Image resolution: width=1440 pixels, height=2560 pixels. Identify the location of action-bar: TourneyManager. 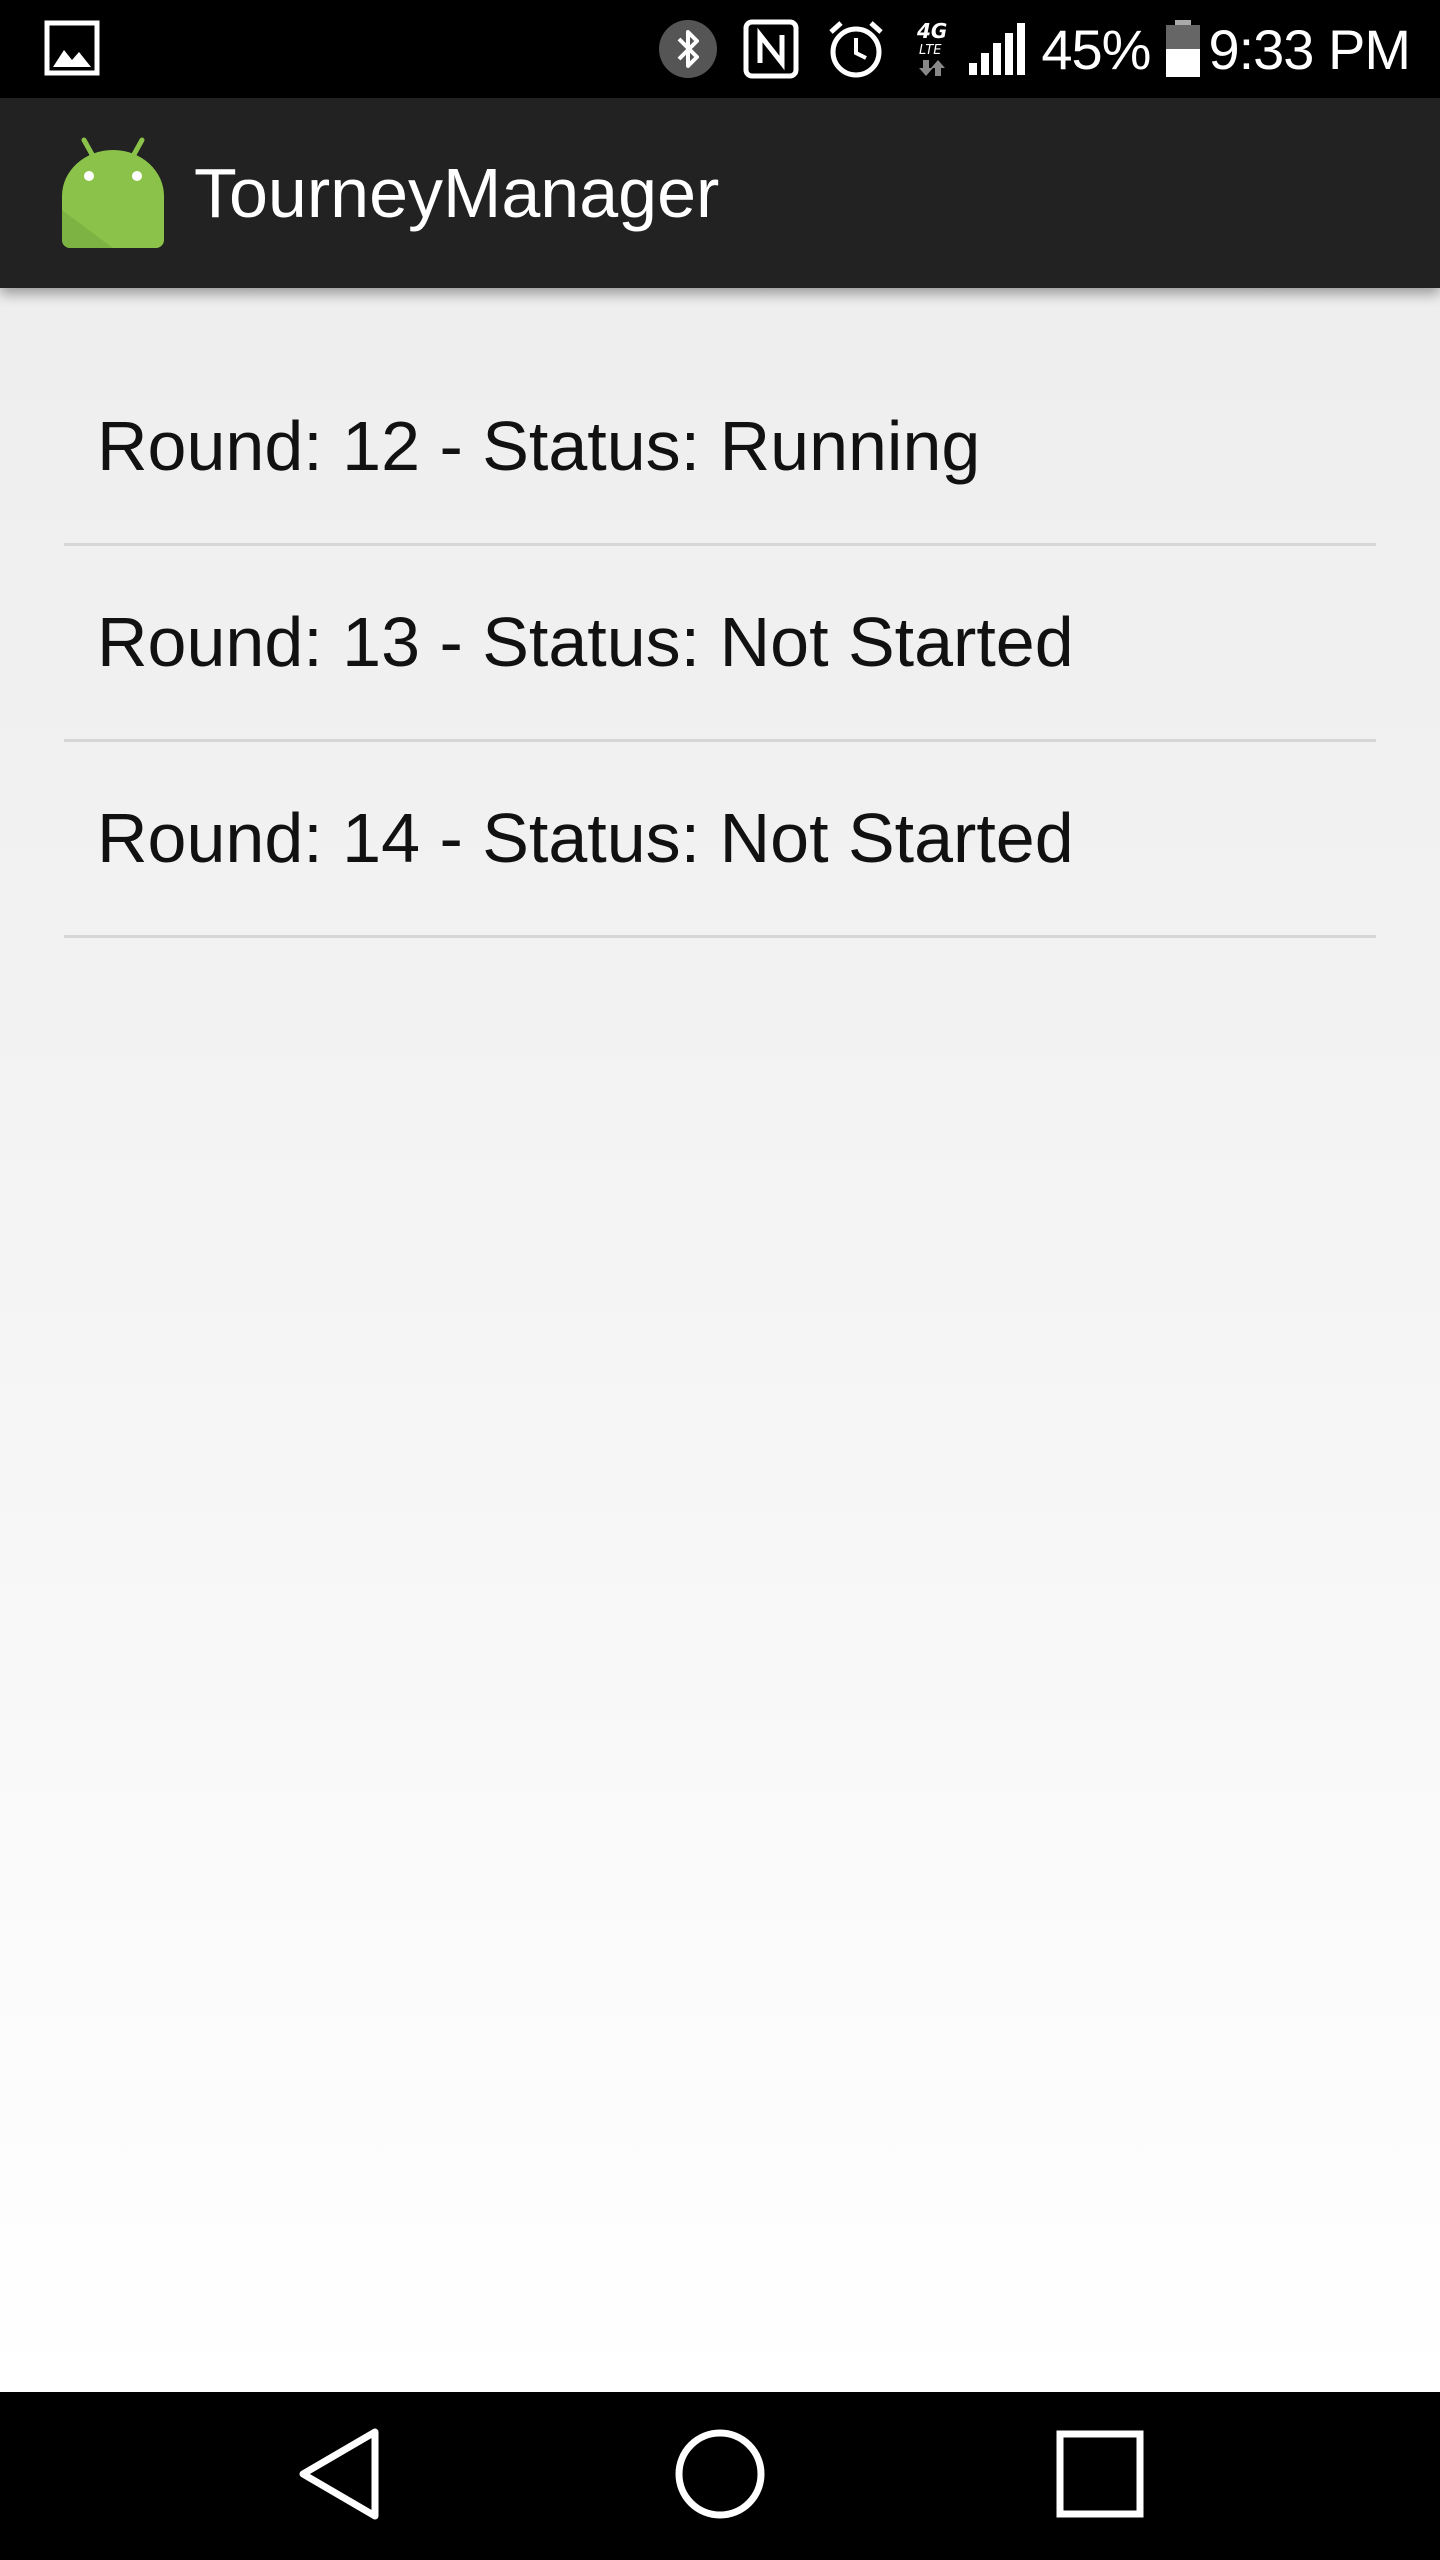
(720, 193).